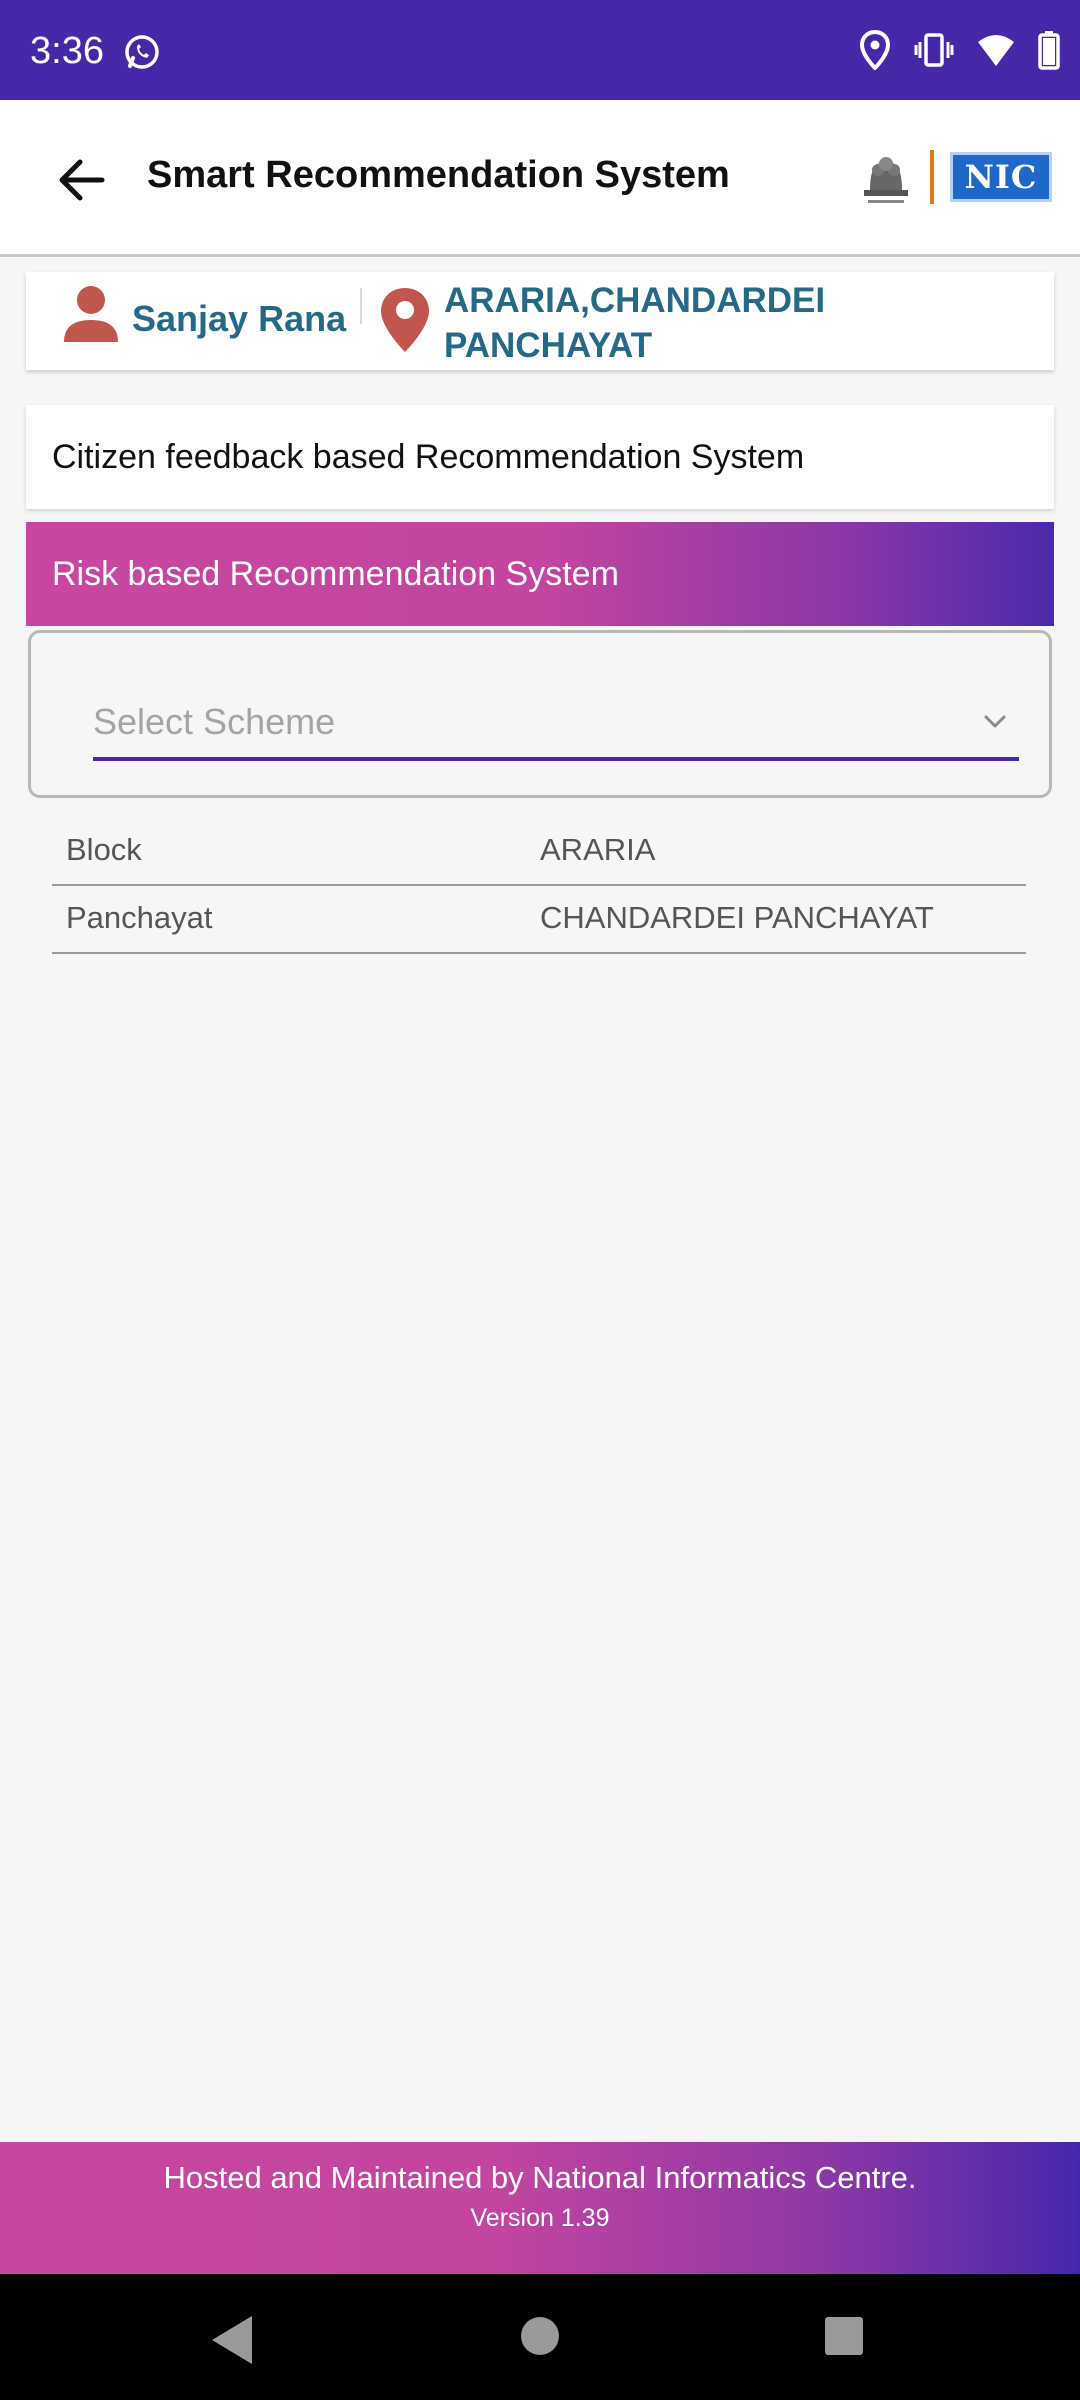 The image size is (1080, 2400). I want to click on national-emblem-icon, so click(886, 180).